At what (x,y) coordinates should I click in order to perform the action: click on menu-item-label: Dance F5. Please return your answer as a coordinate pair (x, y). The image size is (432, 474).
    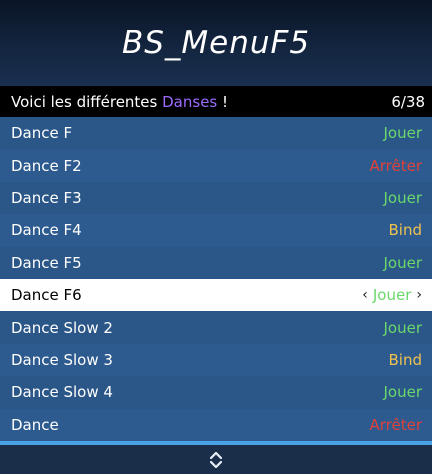
    Looking at the image, I should click on (46, 262).